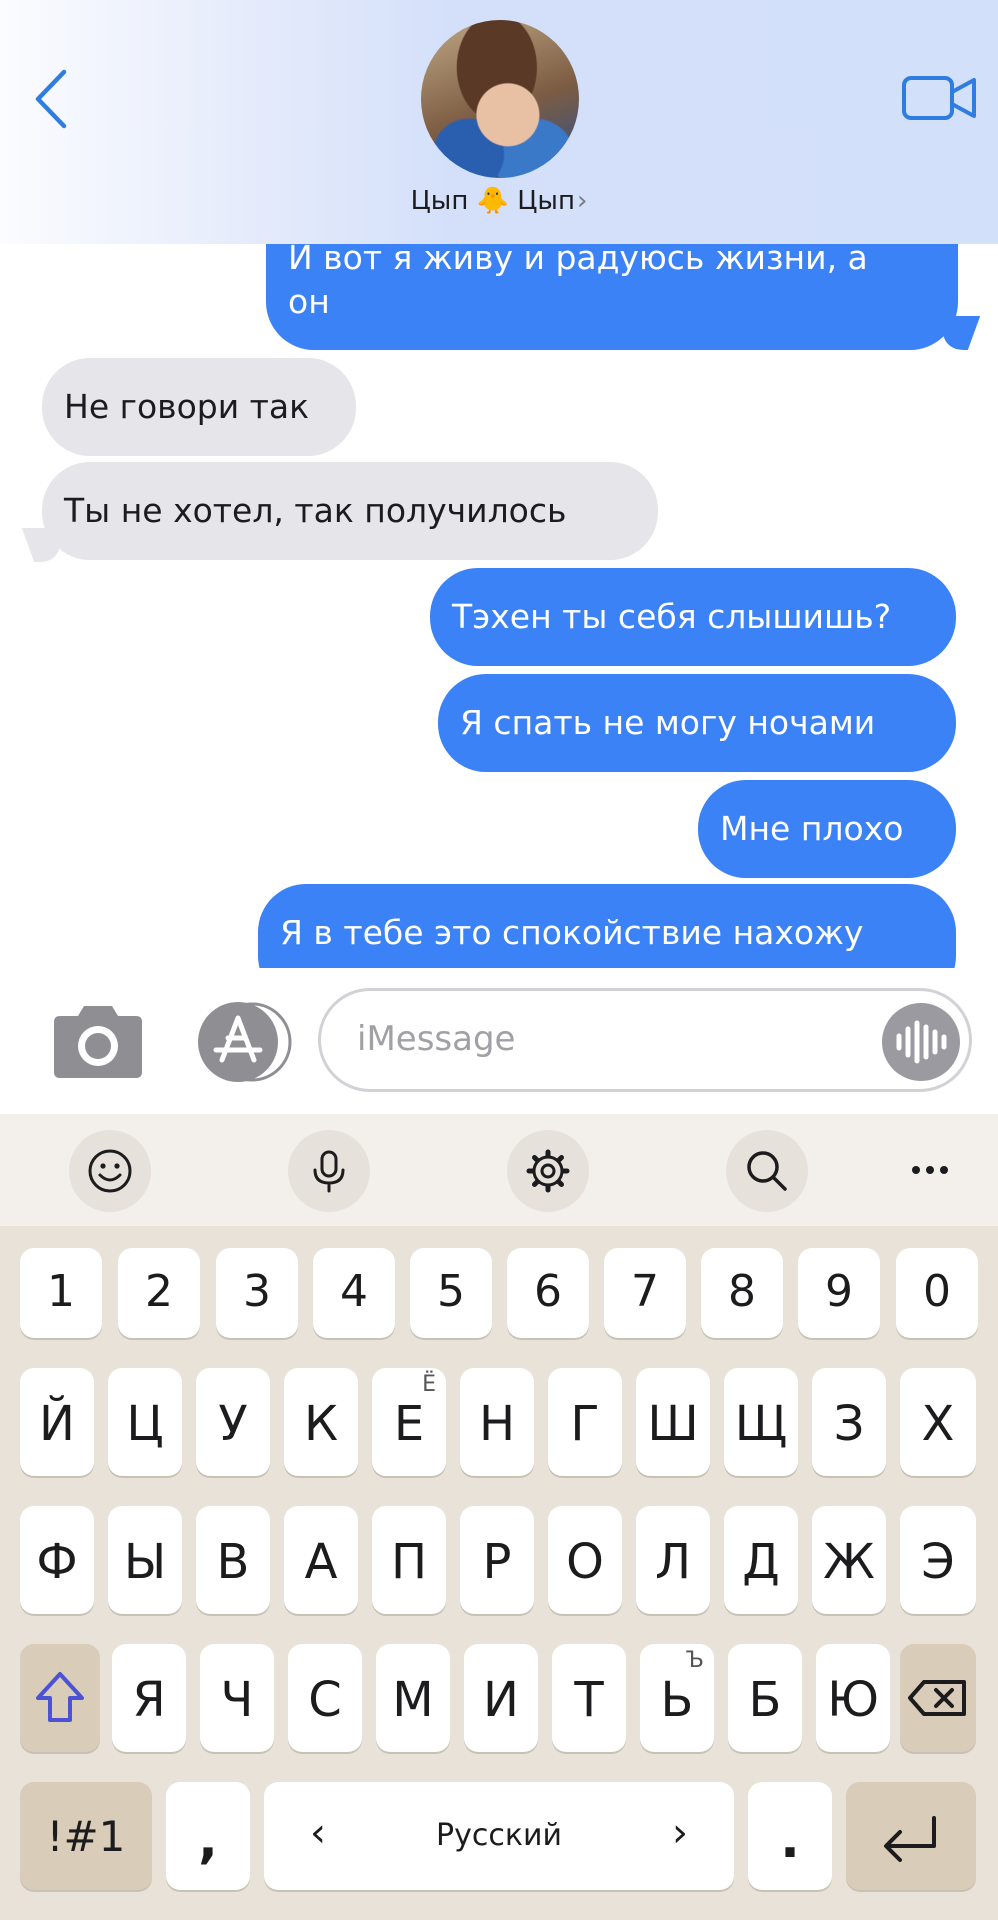 Image resolution: width=998 pixels, height=1920 pixels. Describe the element at coordinates (500, 99) in the screenshot. I see `contact-avatar` at that location.